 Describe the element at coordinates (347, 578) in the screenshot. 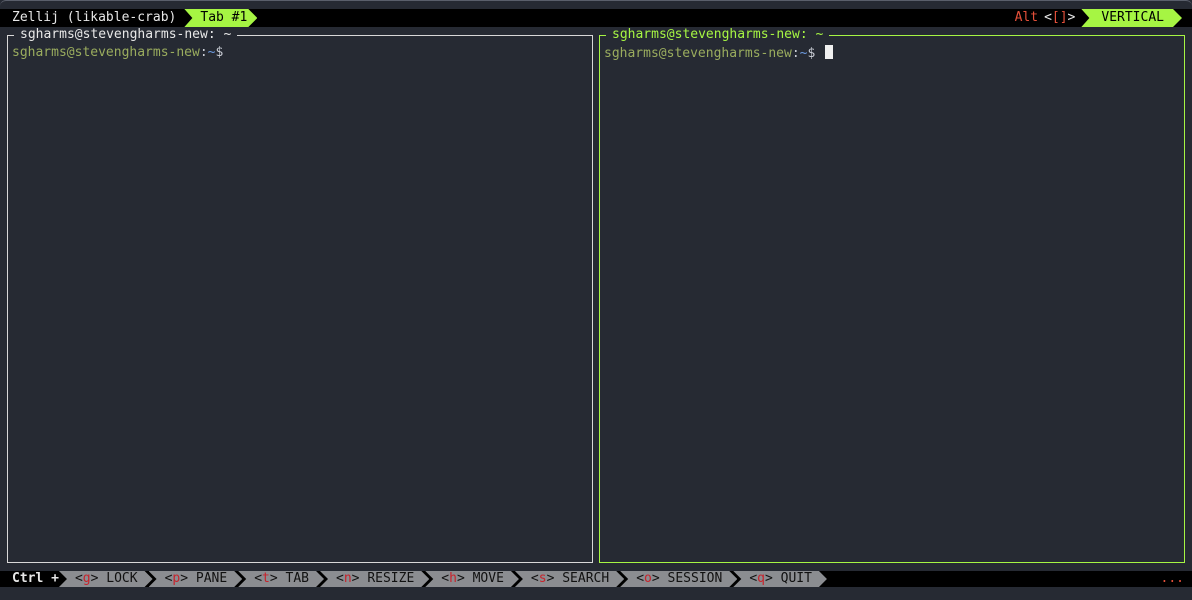

I see `hint-key: n` at that location.